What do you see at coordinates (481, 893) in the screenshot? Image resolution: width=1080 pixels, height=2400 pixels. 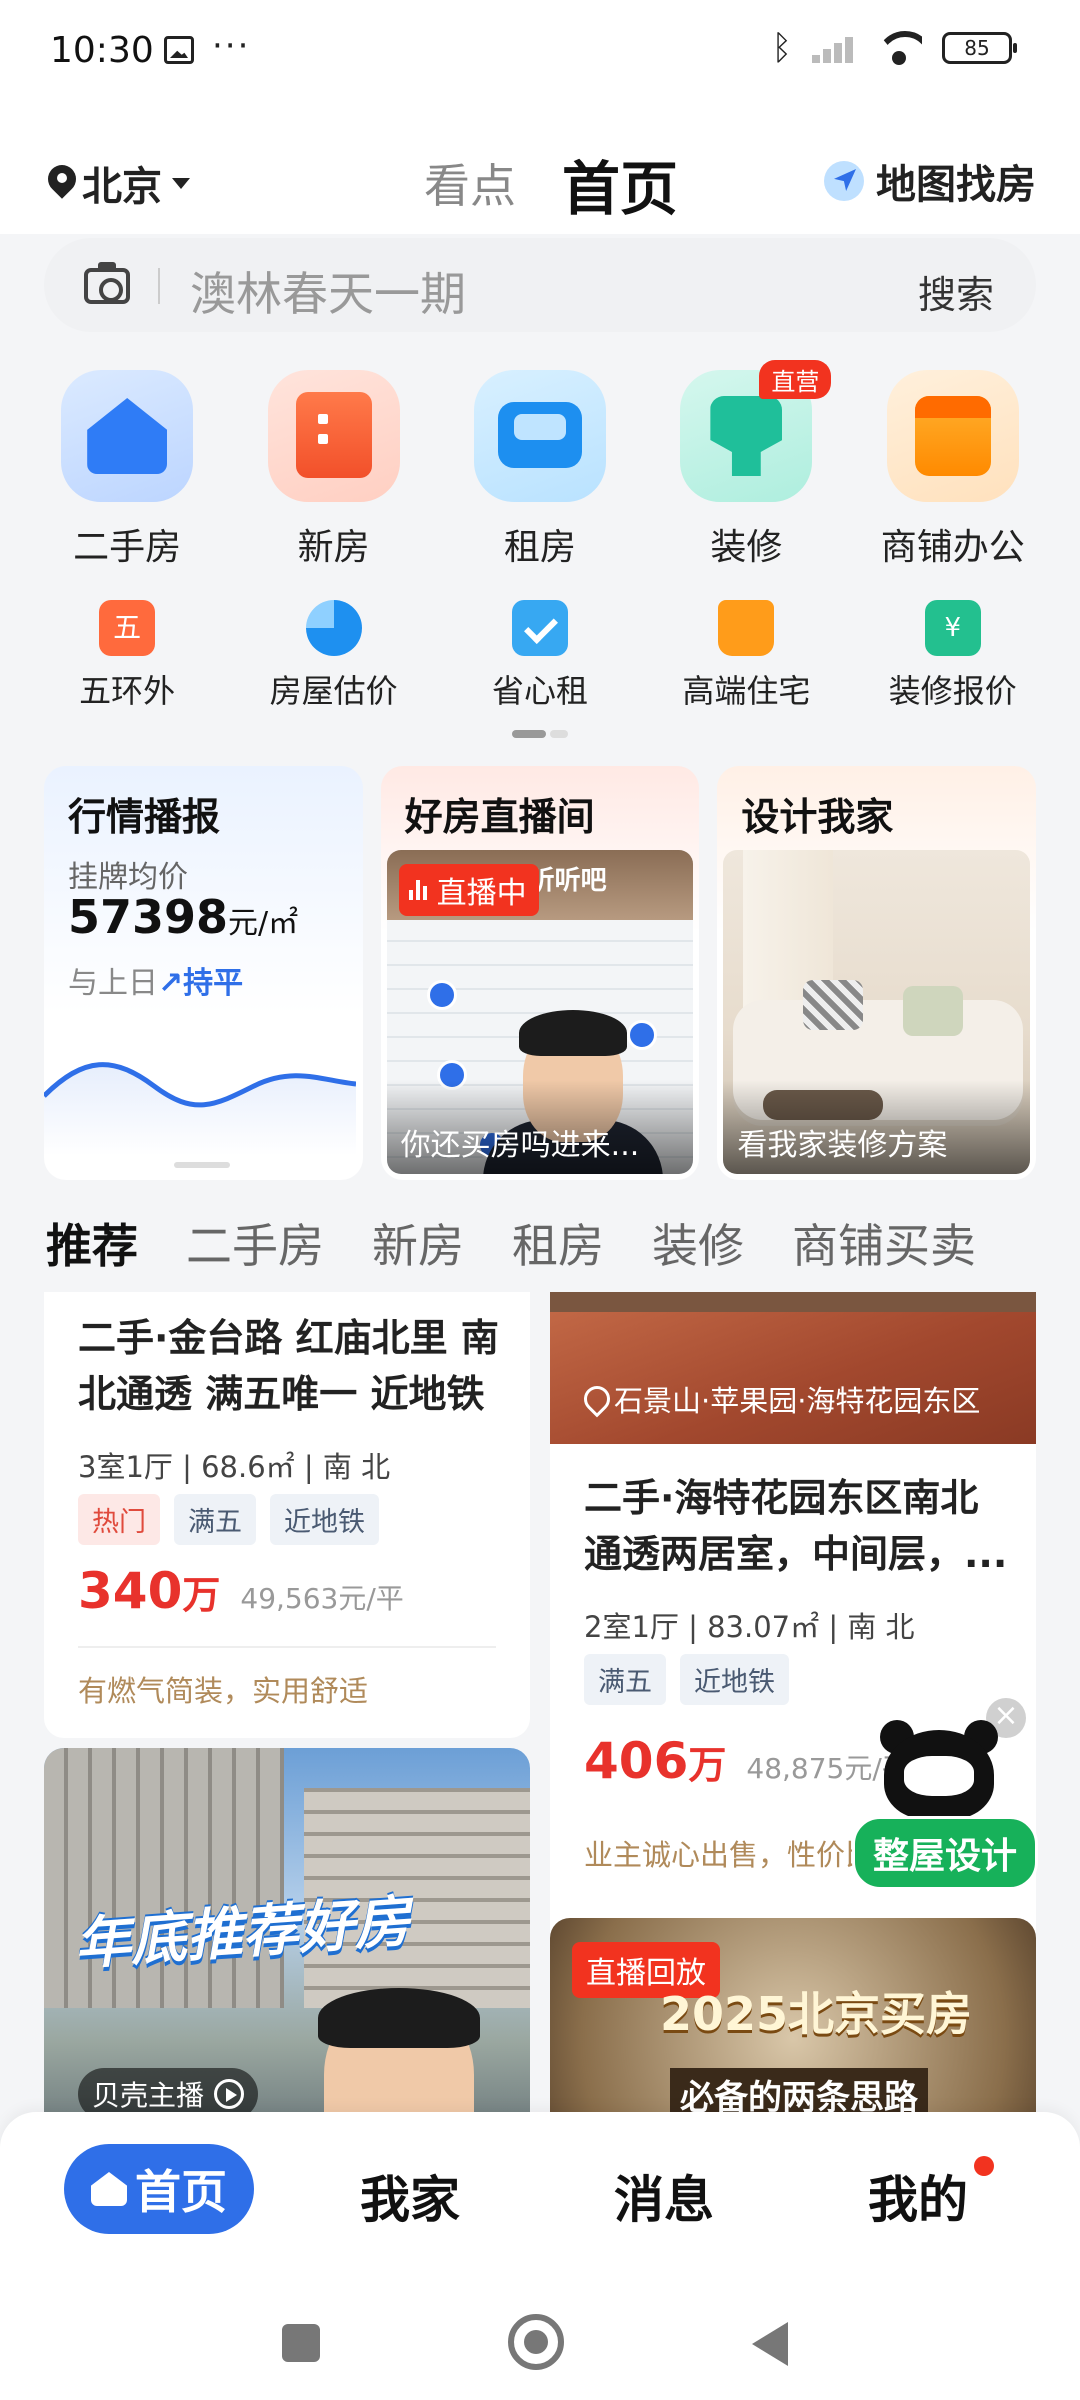 I see `live-badge-label: 直播中` at bounding box center [481, 893].